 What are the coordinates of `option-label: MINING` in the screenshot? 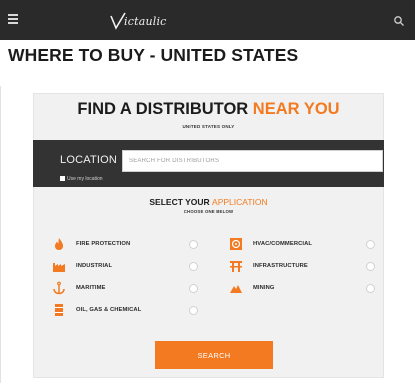 It's located at (264, 288).